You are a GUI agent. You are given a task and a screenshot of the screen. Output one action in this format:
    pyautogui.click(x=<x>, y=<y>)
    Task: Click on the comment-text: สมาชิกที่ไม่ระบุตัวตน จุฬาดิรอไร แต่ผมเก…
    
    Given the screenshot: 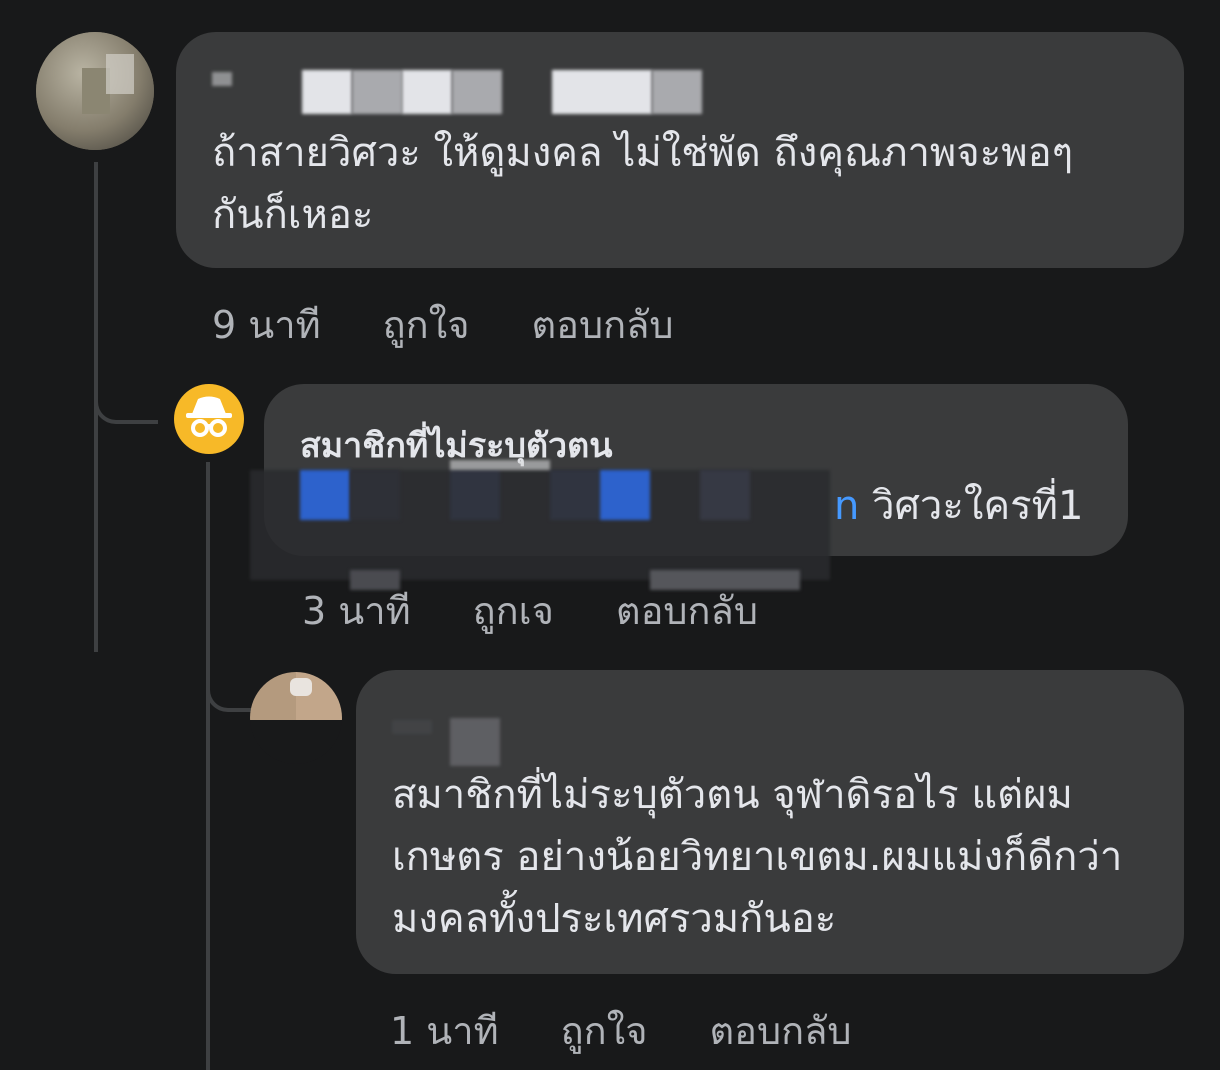 What is the action you would take?
    pyautogui.click(x=757, y=857)
    